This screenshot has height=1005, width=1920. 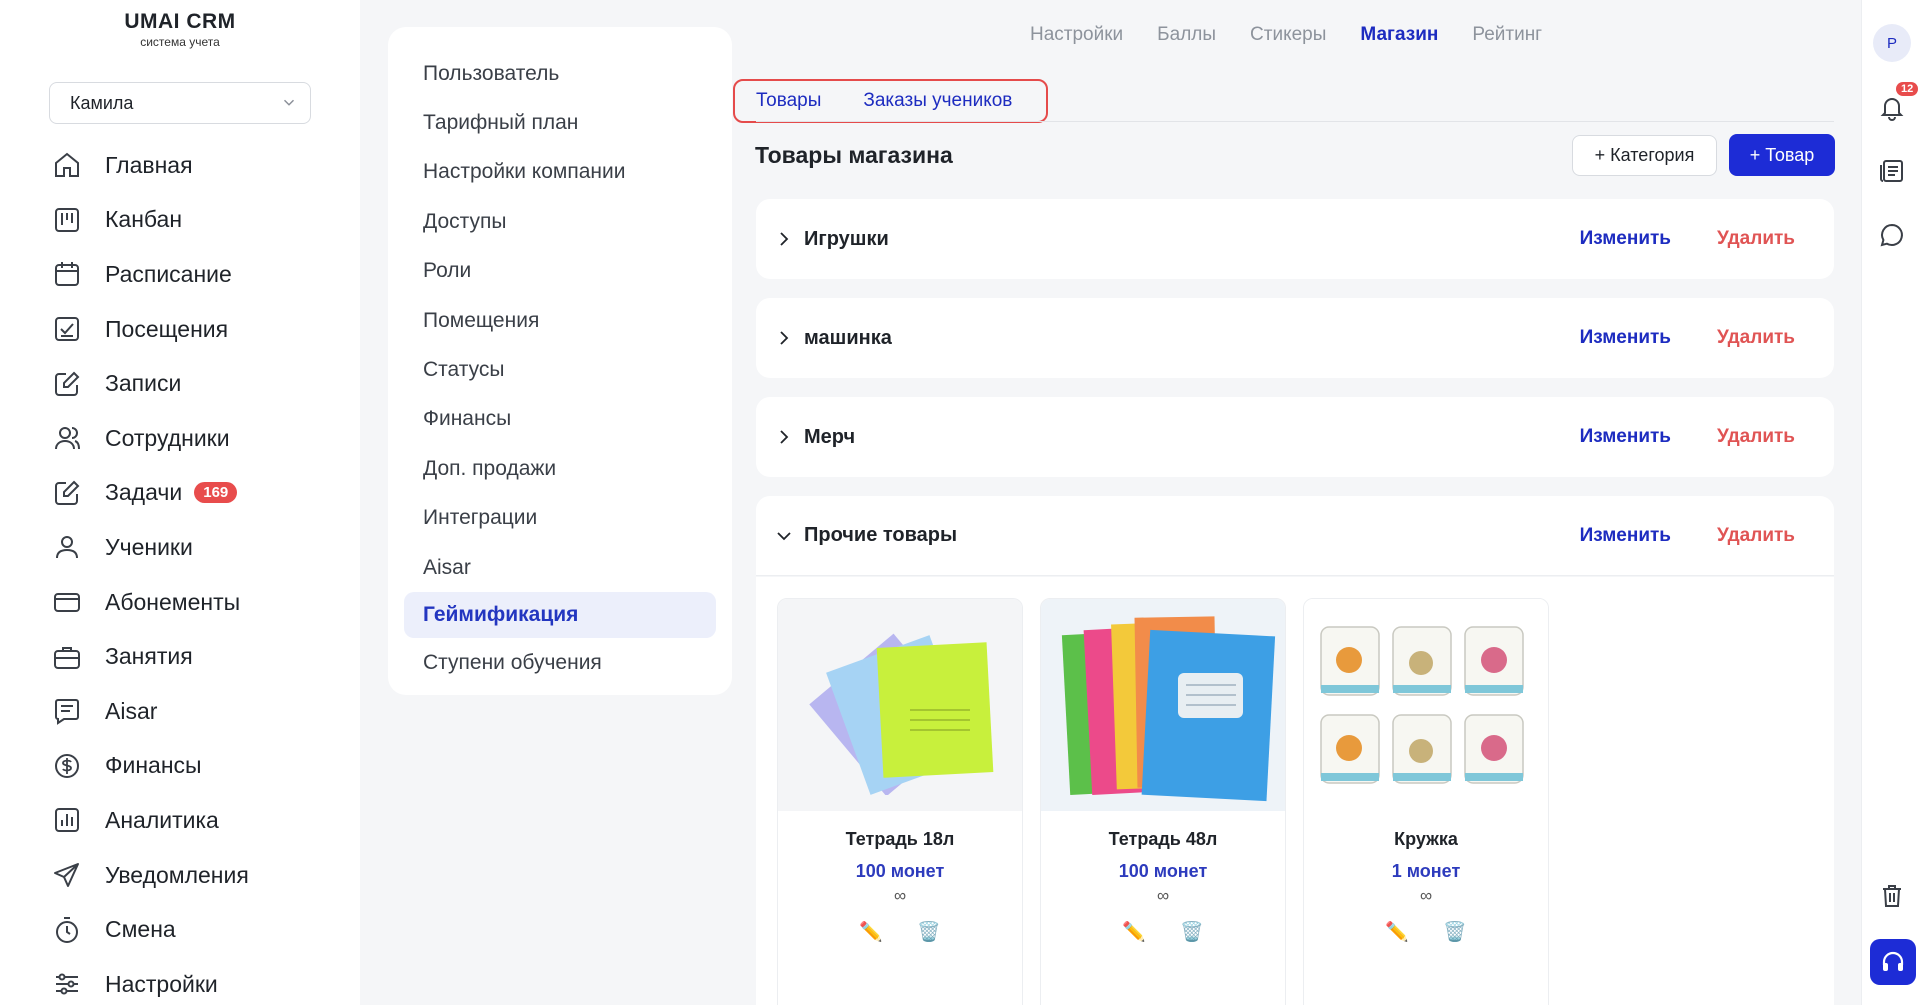 I want to click on nav-label: Записи, so click(x=143, y=383).